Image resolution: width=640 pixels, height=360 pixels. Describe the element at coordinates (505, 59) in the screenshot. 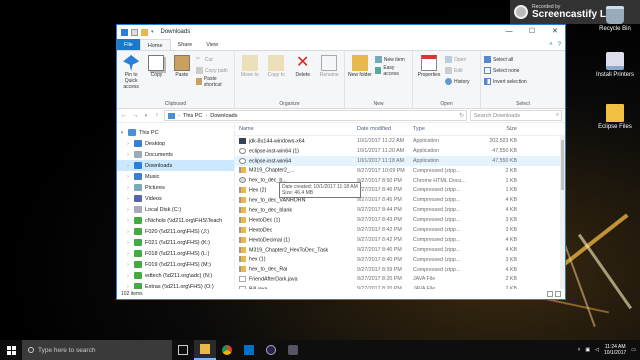

I see `select-all-button: Select all` at that location.